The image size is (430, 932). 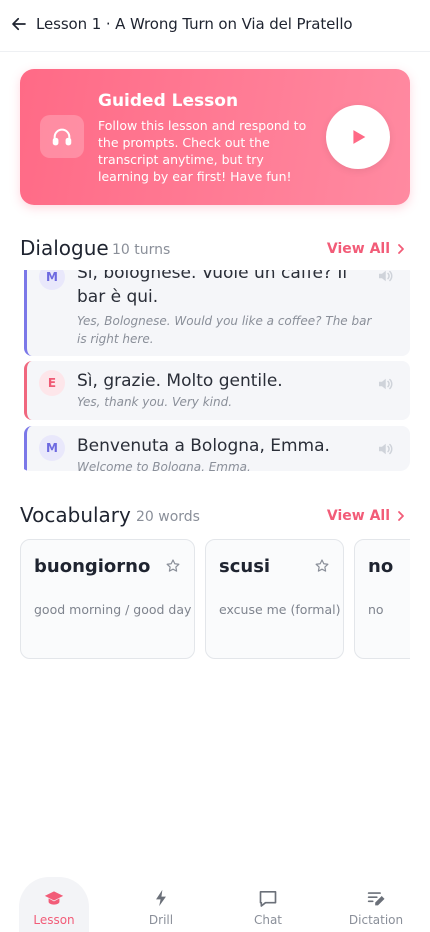 What do you see at coordinates (164, 465) in the screenshot?
I see `turn-translation: Welcome to Bologna, Emma.` at bounding box center [164, 465].